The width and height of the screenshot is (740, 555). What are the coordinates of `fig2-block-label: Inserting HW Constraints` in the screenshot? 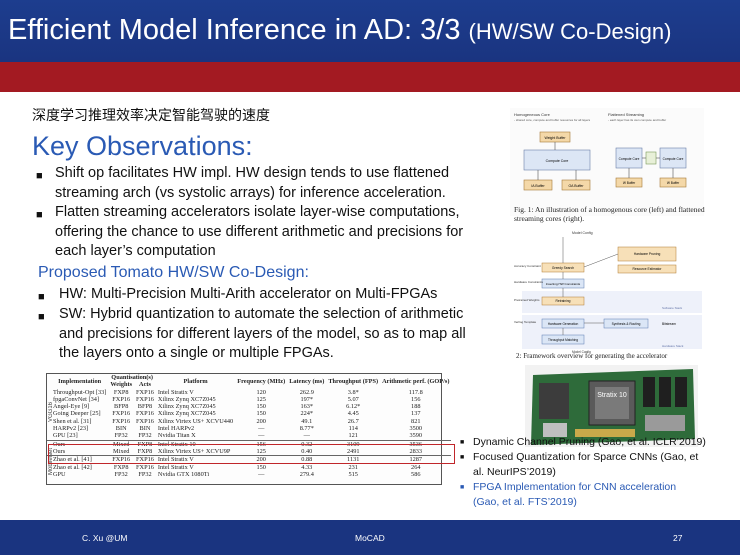 It's located at (563, 284).